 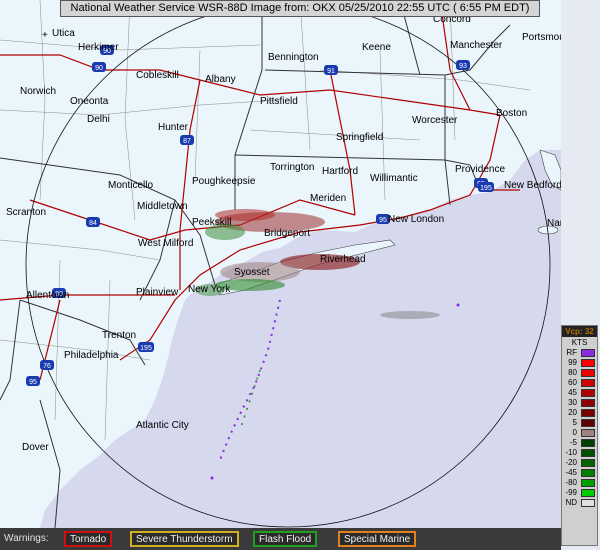 I want to click on place-delhi: Delhi, so click(x=98, y=119).